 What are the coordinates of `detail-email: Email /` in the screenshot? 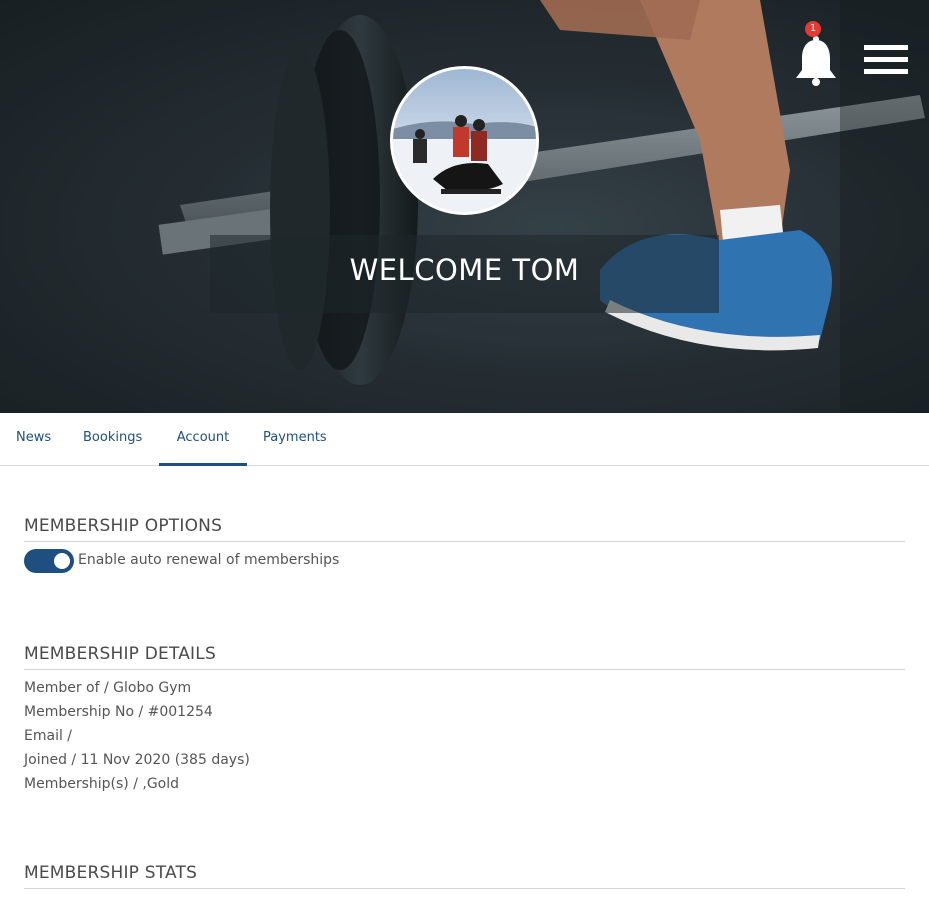 It's located at (48, 736).